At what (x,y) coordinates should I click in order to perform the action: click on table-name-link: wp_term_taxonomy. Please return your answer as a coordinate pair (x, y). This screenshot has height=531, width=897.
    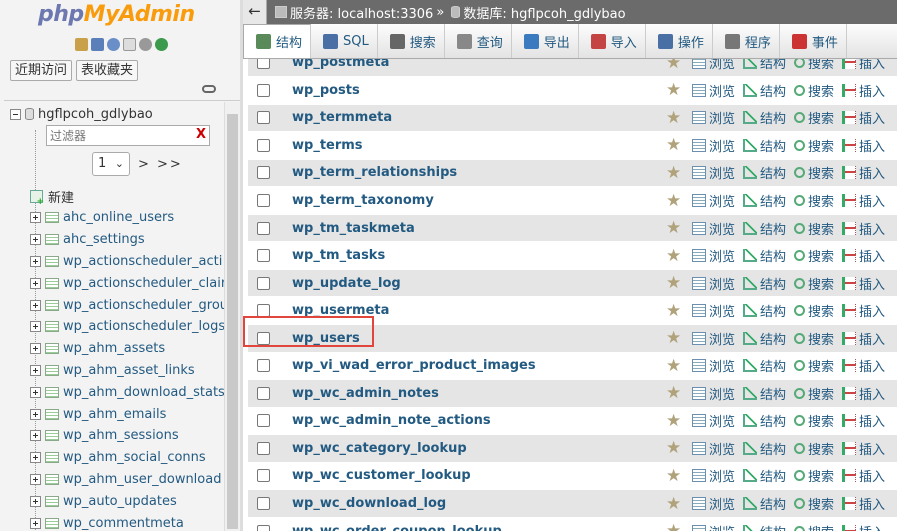
    Looking at the image, I should click on (479, 200).